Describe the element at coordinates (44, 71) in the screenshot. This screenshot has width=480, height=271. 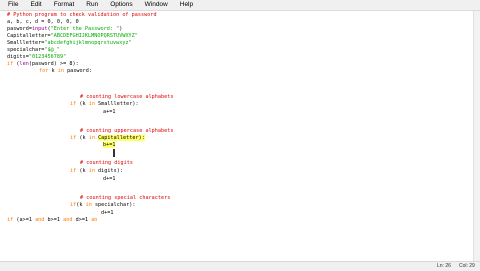
I see `code-keyword: for` at that location.